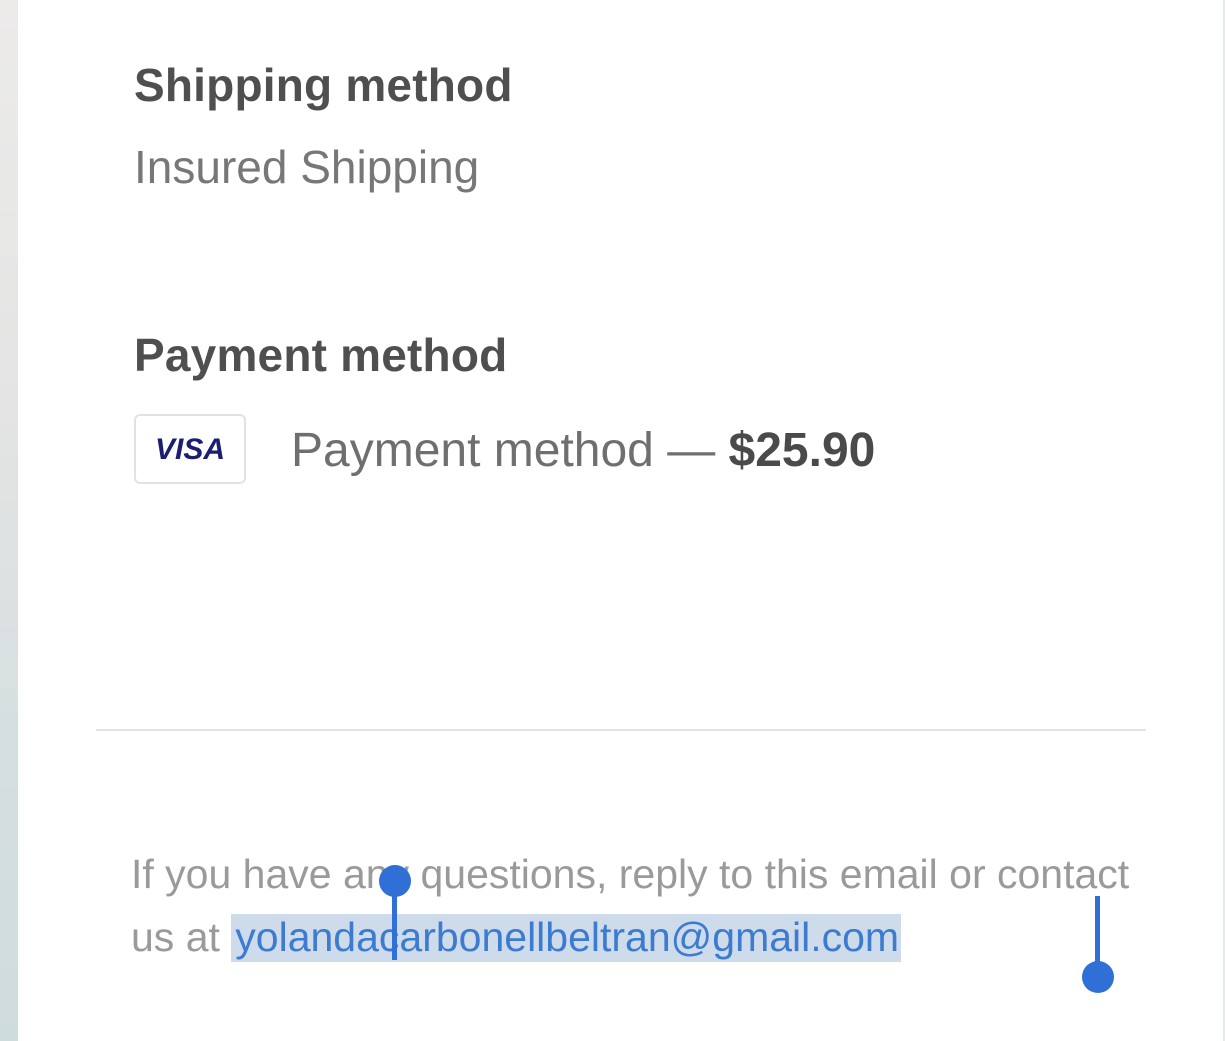 The height and width of the screenshot is (1041, 1225). Describe the element at coordinates (323, 85) in the screenshot. I see `shipping-method-heading: Shipping method` at that location.